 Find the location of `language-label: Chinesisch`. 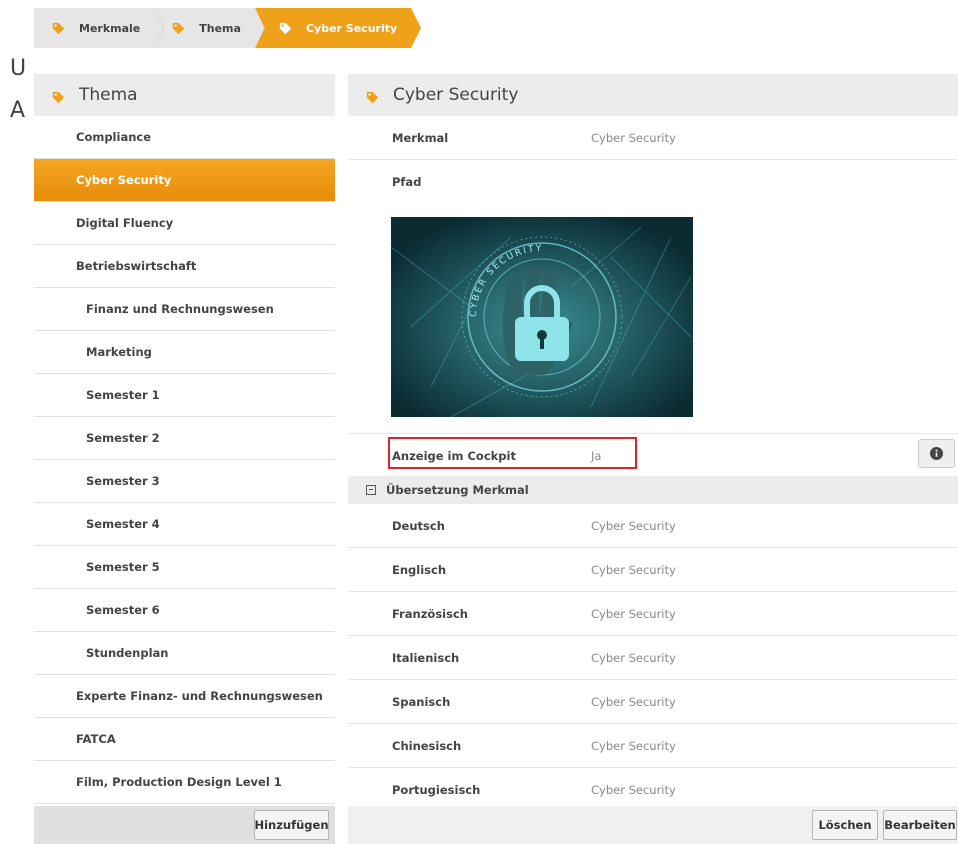

language-label: Chinesisch is located at coordinates (427, 745).